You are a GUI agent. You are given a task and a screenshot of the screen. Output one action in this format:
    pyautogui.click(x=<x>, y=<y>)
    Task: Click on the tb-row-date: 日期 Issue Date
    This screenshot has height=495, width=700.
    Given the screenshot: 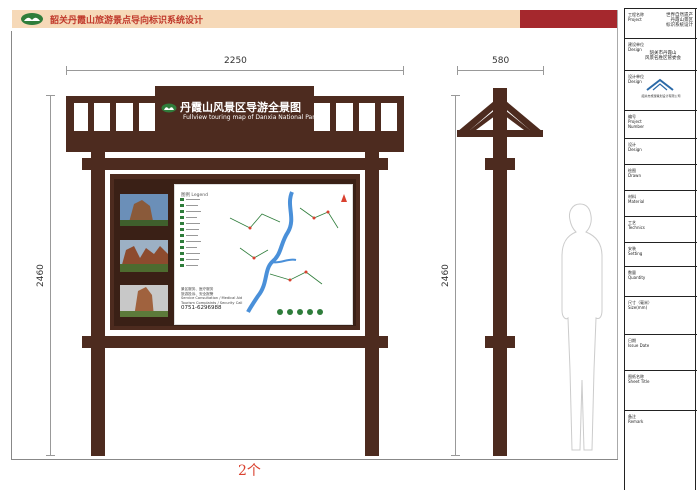 What is the action you would take?
    pyautogui.click(x=661, y=352)
    